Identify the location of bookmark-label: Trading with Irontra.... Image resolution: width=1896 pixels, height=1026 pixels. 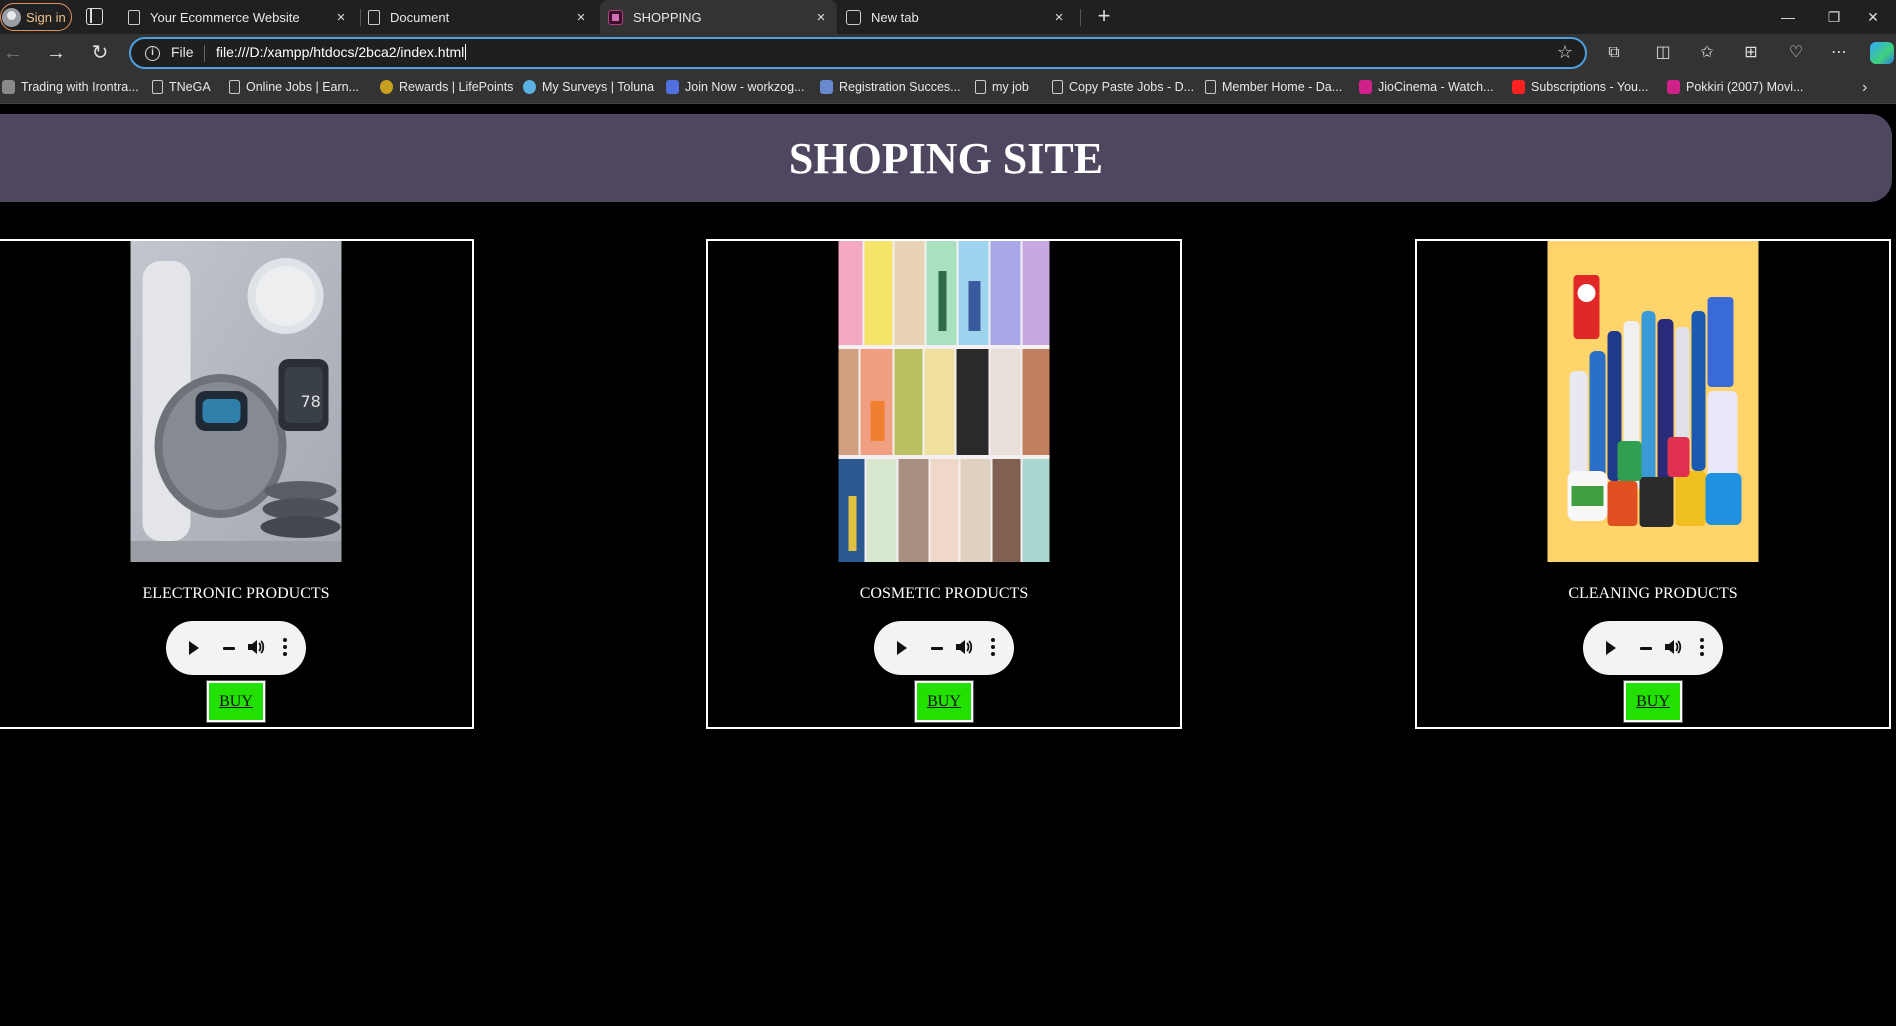
(80, 87).